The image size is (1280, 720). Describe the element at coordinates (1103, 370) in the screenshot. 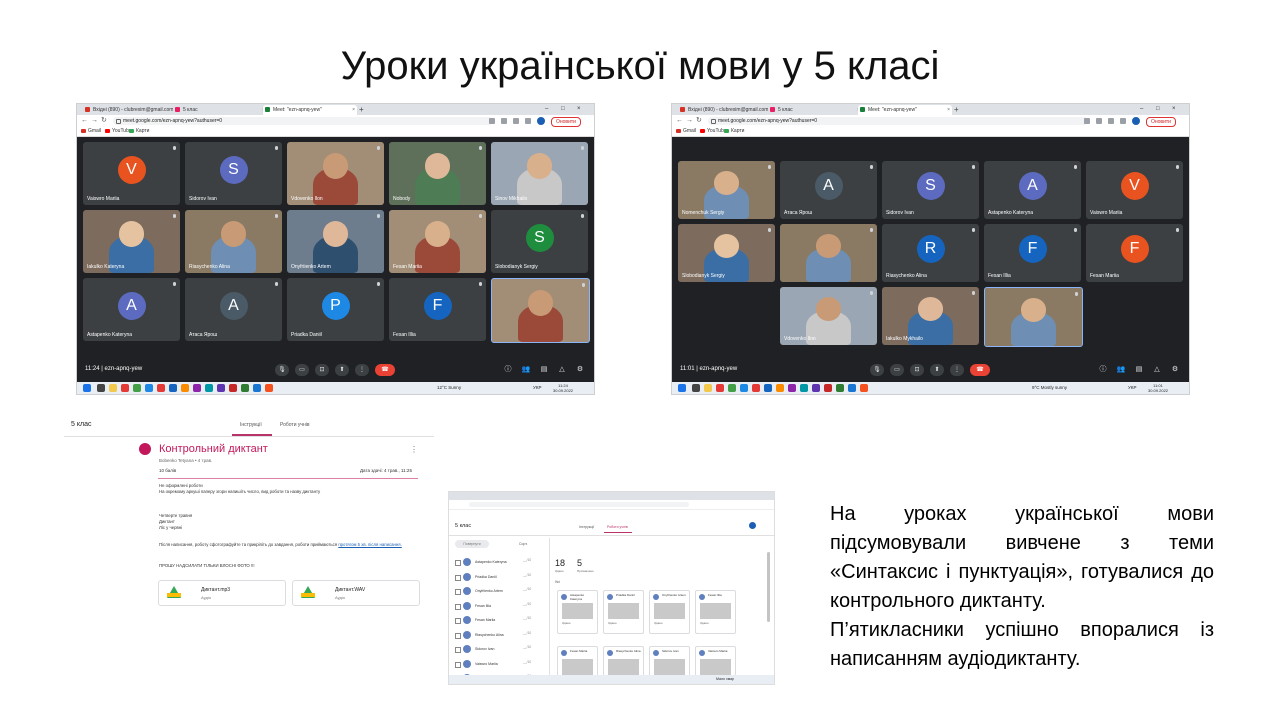

I see `info-icon: ⓘ` at that location.